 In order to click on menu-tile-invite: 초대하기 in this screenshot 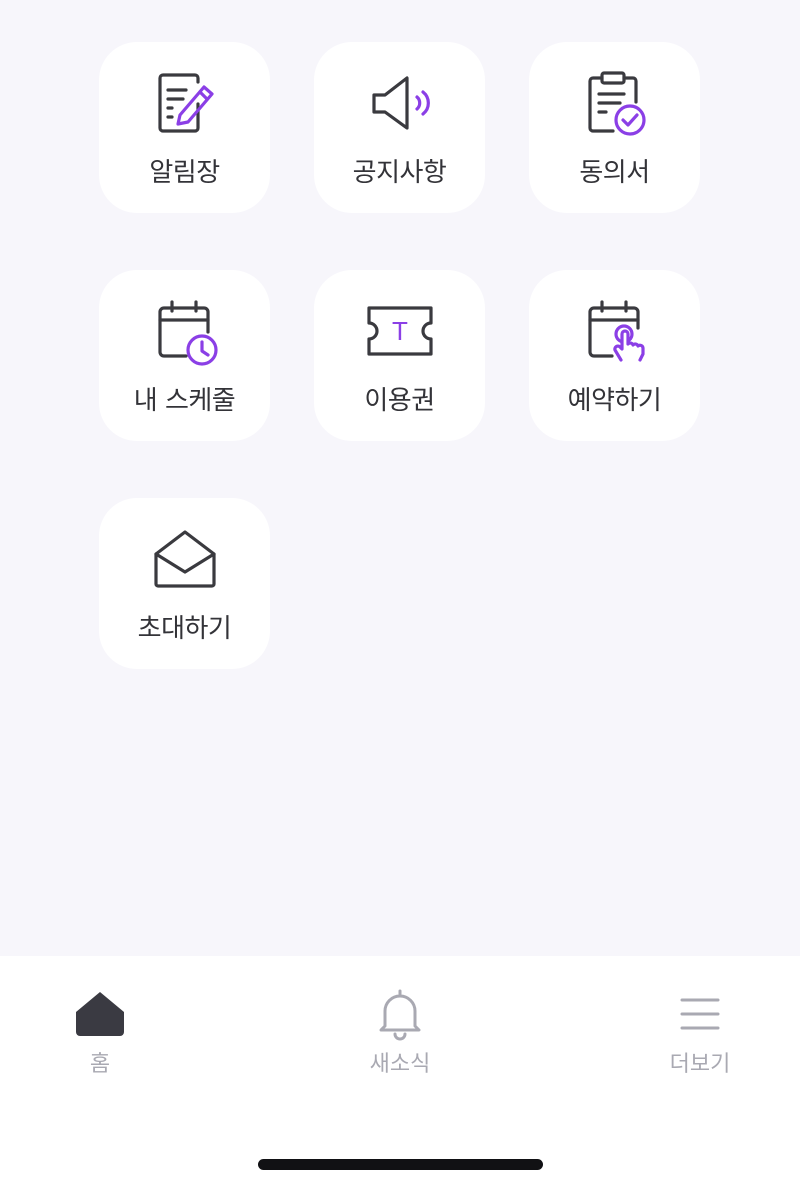, I will do `click(184, 583)`.